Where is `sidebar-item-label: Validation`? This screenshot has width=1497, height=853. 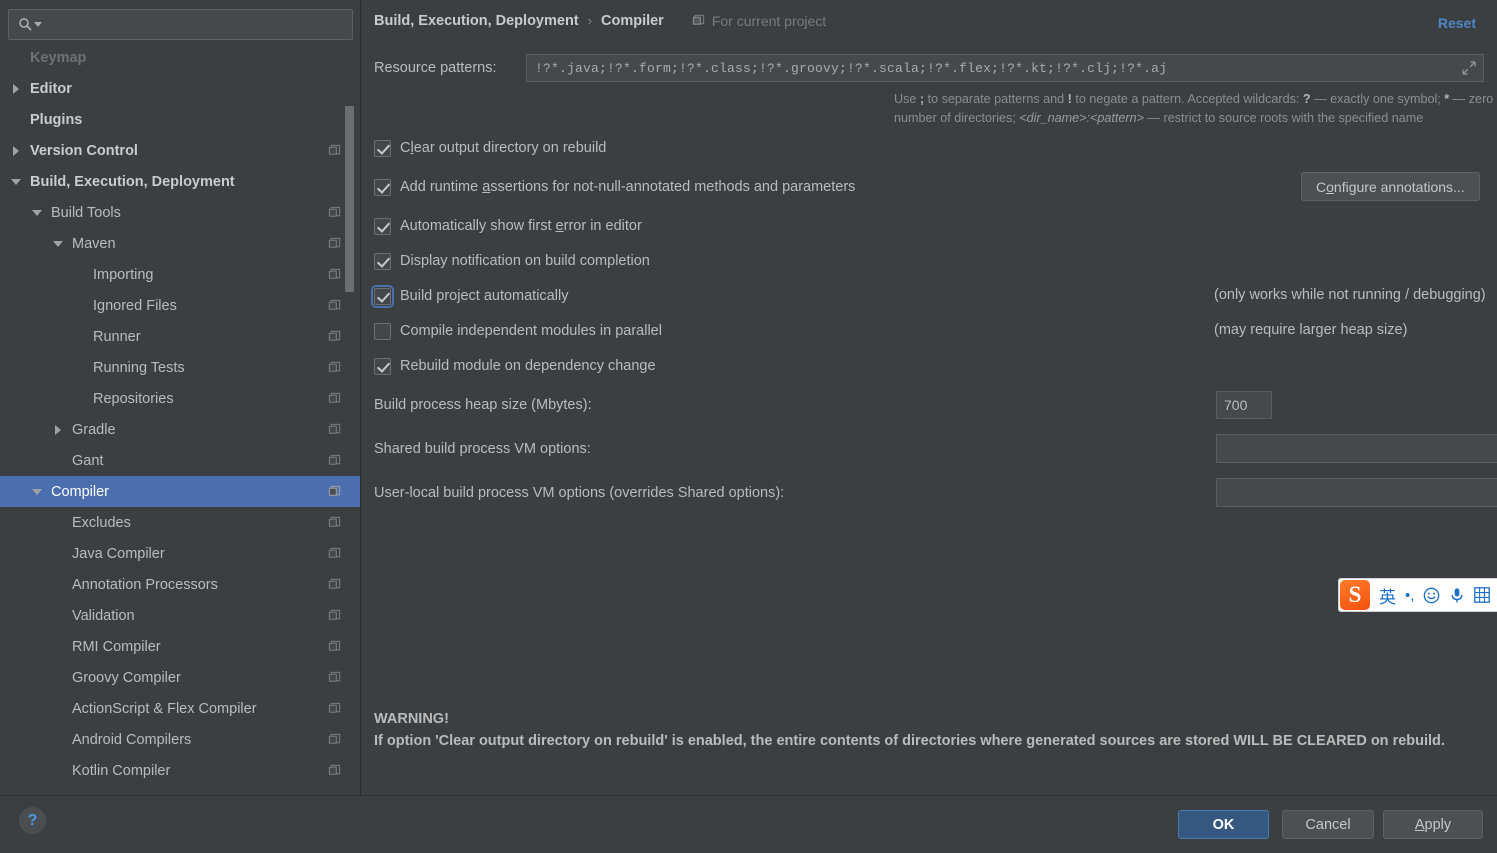 sidebar-item-label: Validation is located at coordinates (103, 615).